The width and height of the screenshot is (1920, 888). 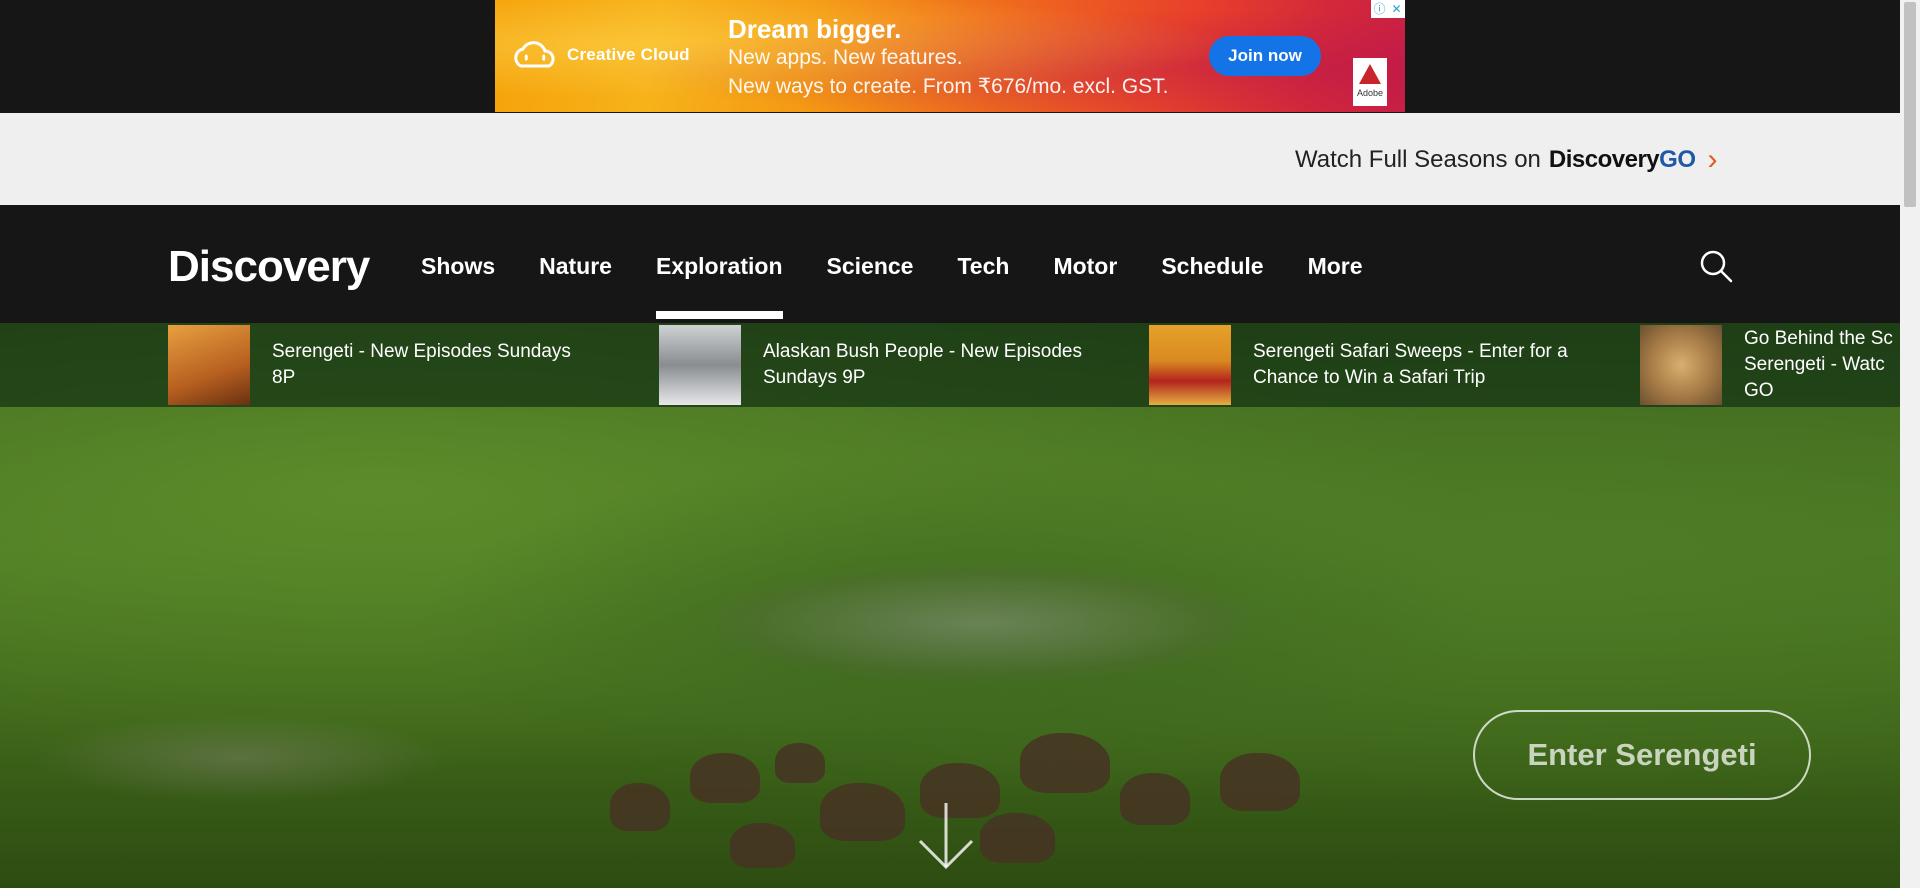 What do you see at coordinates (1085, 266) in the screenshot?
I see `nav-item-motor: Motor` at bounding box center [1085, 266].